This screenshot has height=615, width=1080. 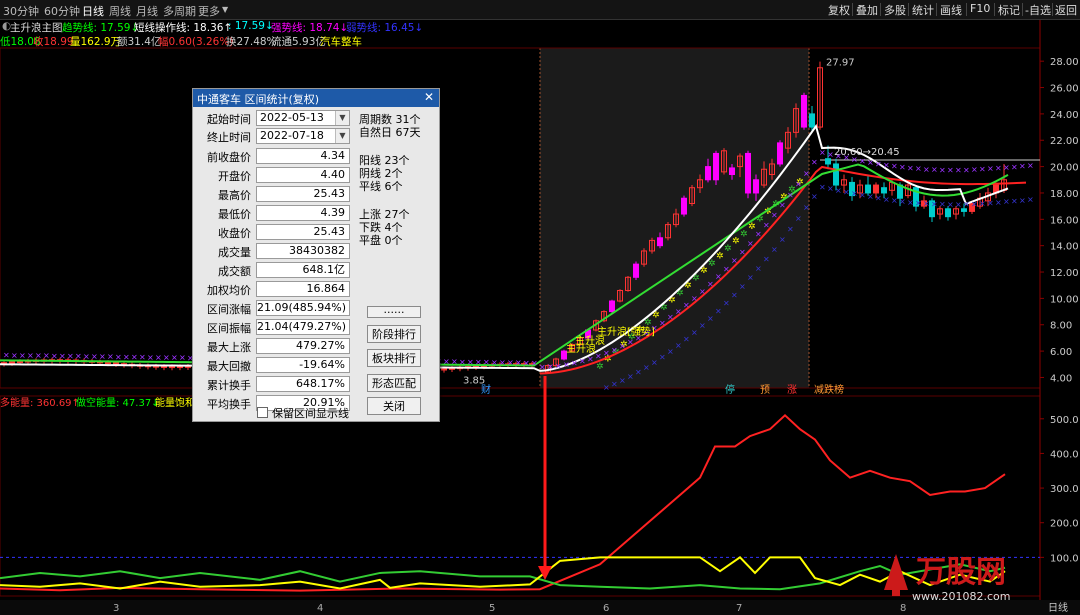 What do you see at coordinates (792, 390) in the screenshot?
I see `event-tag: 涨` at bounding box center [792, 390].